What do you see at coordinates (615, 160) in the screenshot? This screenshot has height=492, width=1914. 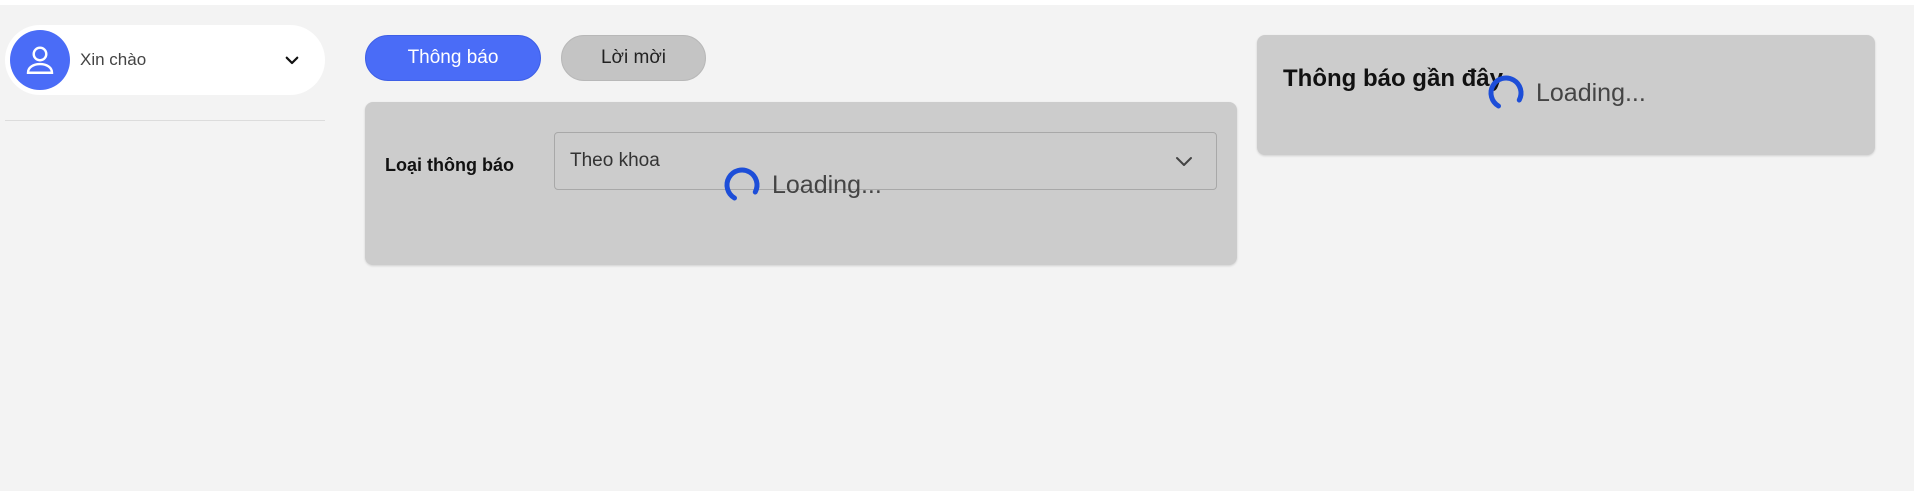 I see `select-value: Theo khoa` at bounding box center [615, 160].